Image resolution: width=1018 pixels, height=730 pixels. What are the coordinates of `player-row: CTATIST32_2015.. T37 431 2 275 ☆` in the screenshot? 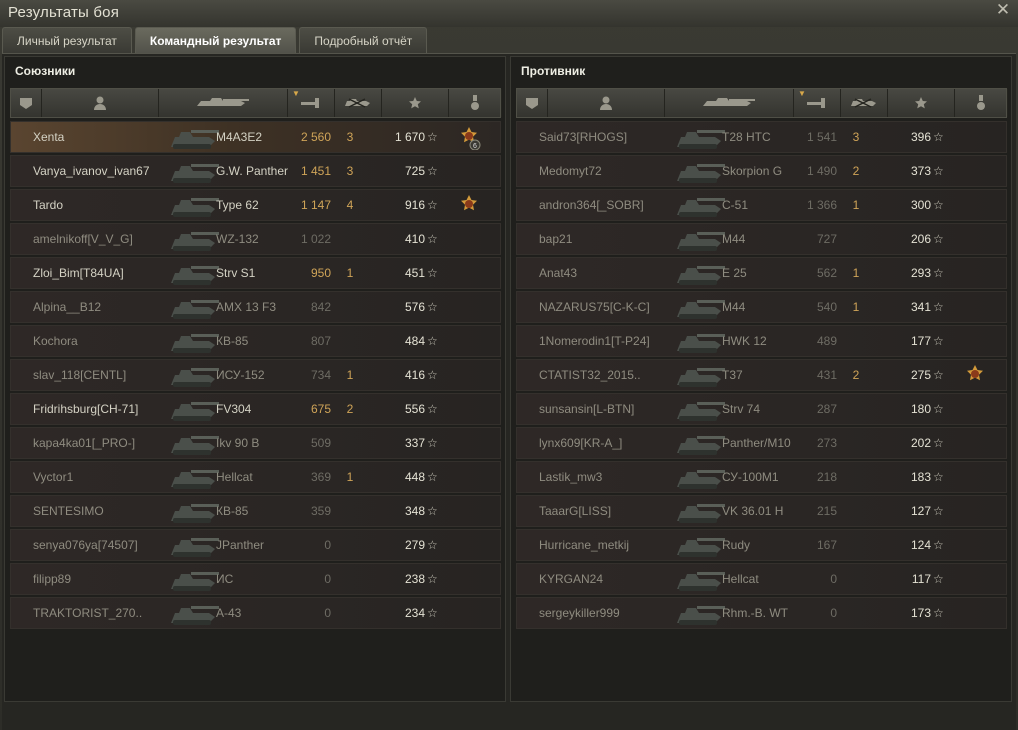 It's located at (761, 375).